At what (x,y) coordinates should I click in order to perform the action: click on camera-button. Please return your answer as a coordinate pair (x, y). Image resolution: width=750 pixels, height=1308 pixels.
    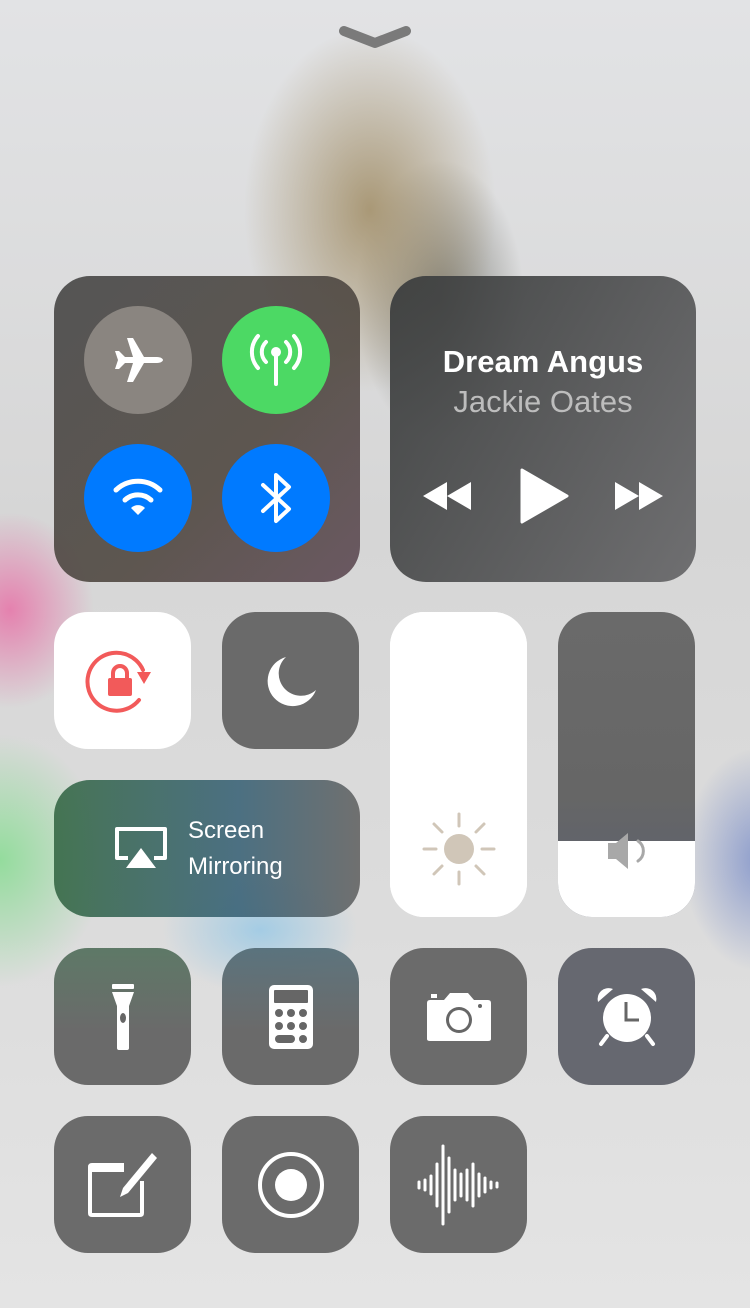
    Looking at the image, I should click on (458, 1016).